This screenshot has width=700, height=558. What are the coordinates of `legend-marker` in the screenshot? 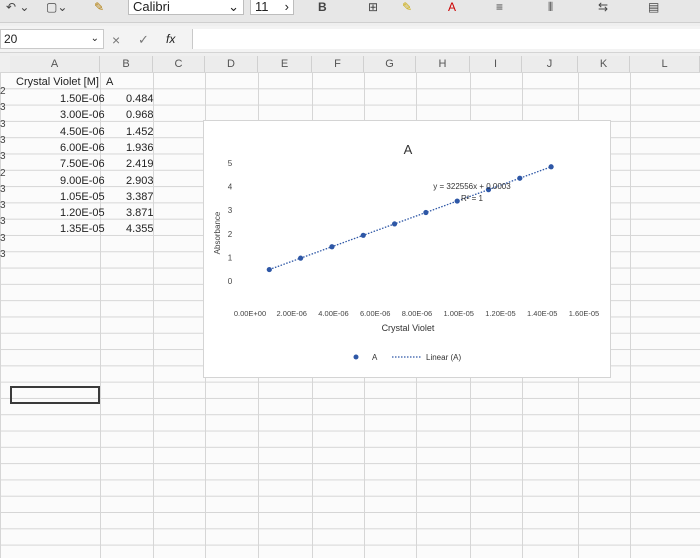 It's located at (356, 357).